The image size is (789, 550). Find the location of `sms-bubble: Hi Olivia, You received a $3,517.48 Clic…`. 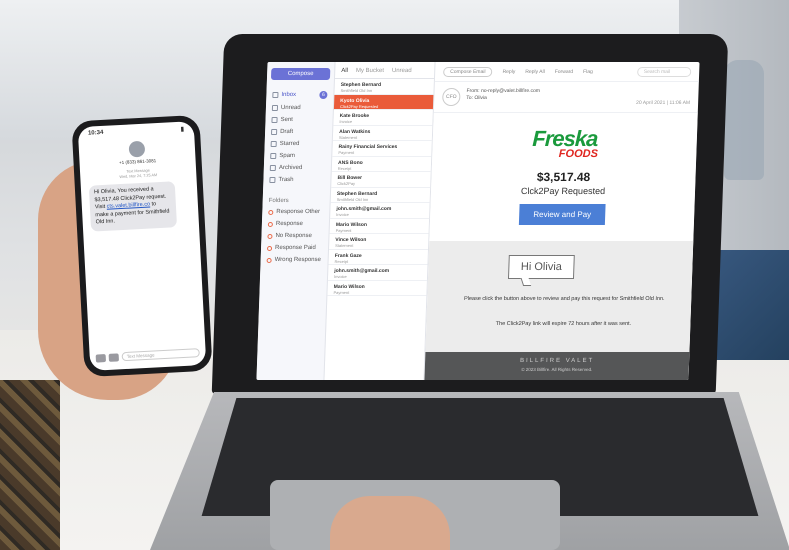

sms-bubble: Hi Olivia, You received a $3,517.48 Clic… is located at coordinates (133, 206).